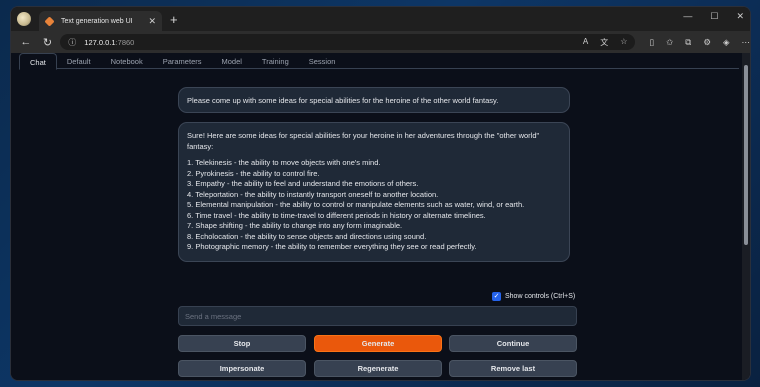 This screenshot has height=387, width=760. I want to click on close-window-icon: ✕, so click(740, 16).